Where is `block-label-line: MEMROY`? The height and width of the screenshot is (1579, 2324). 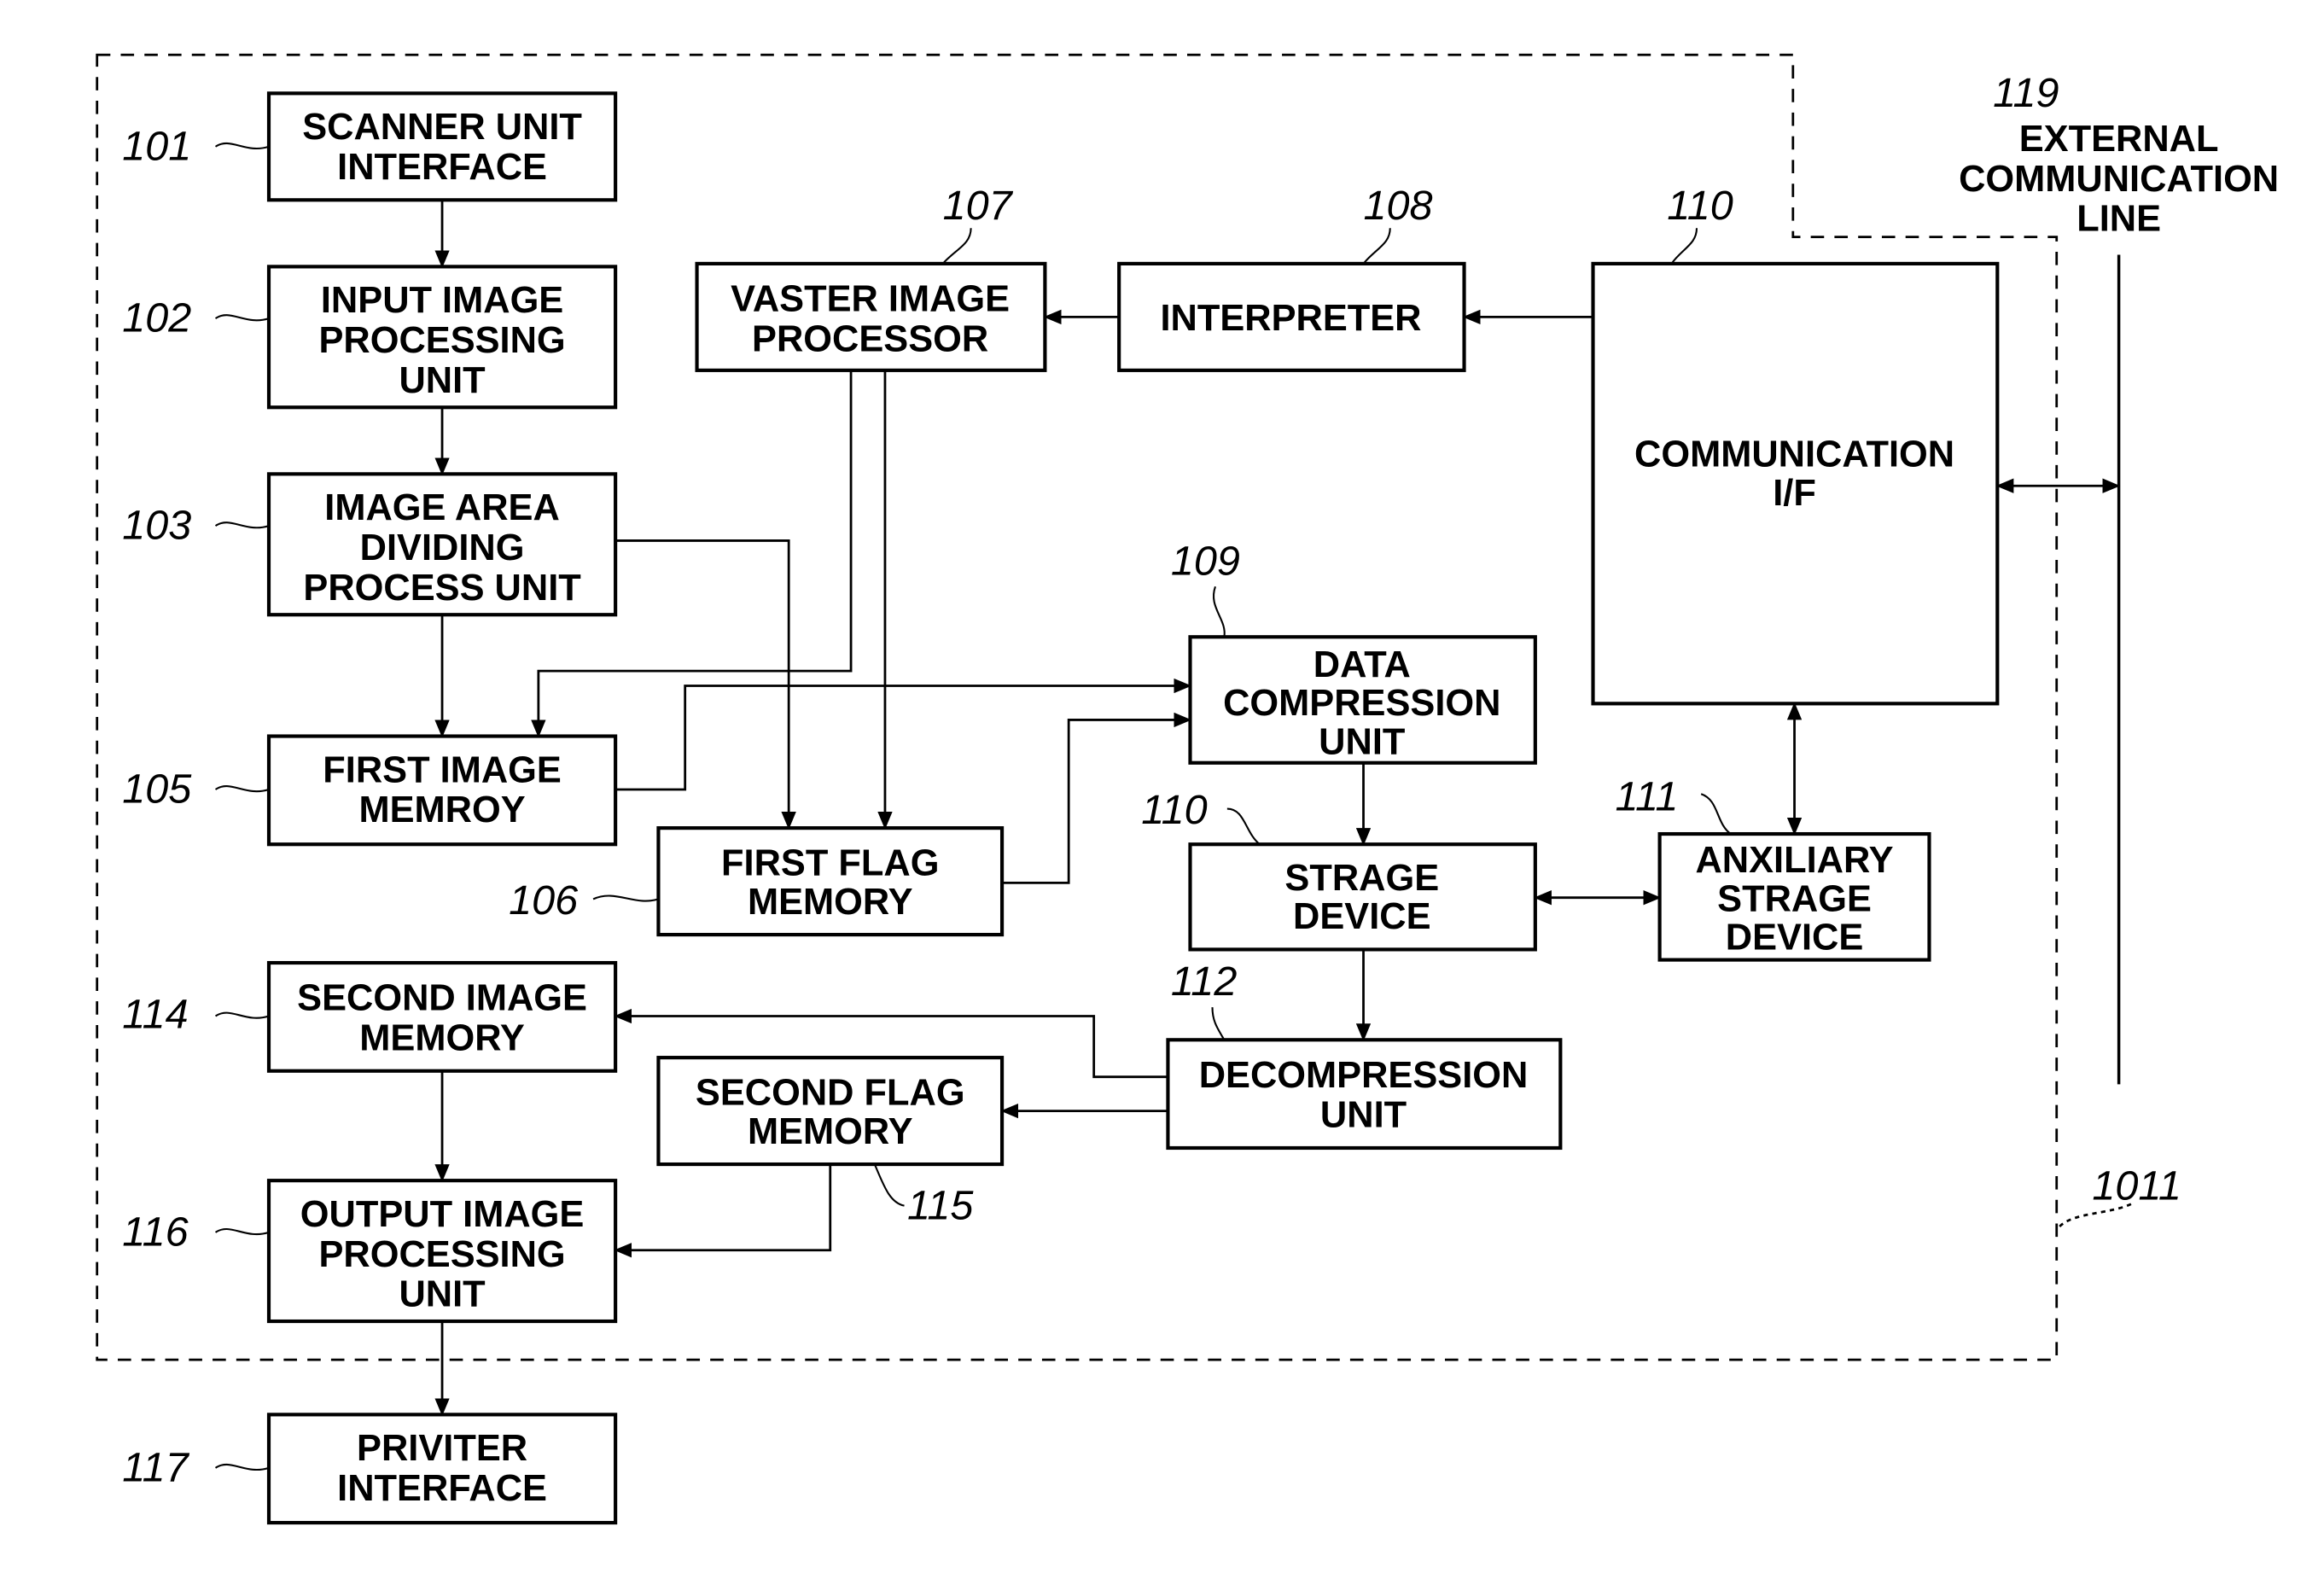 block-label-line: MEMROY is located at coordinates (441, 810).